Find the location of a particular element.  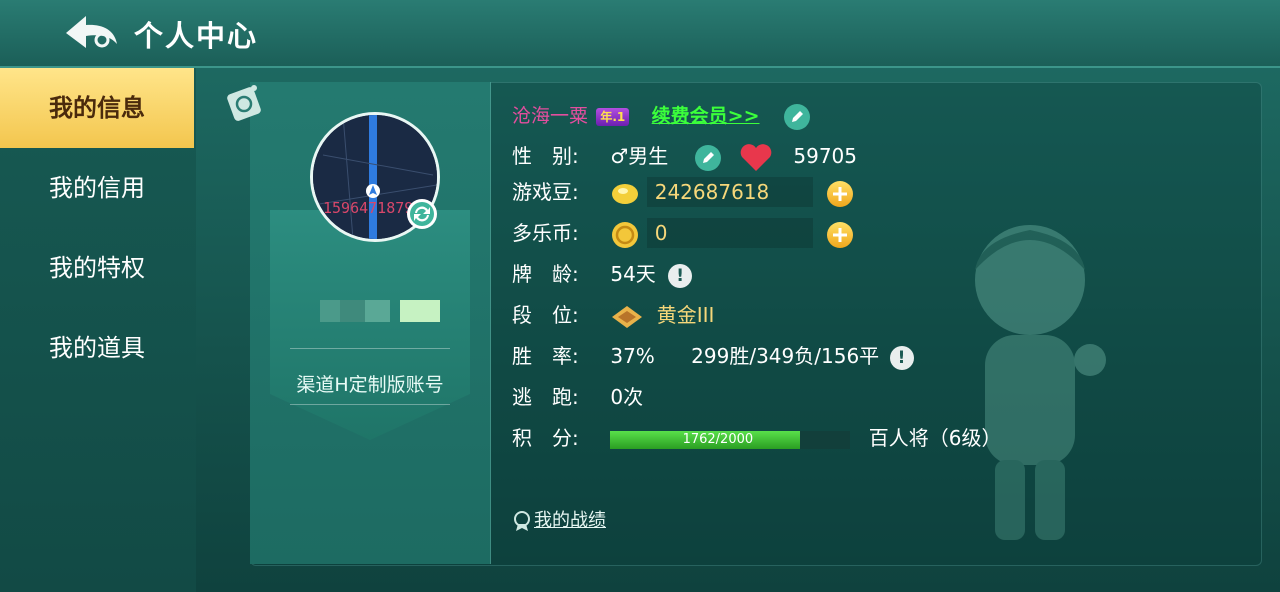

coin-icon is located at coordinates (625, 234).